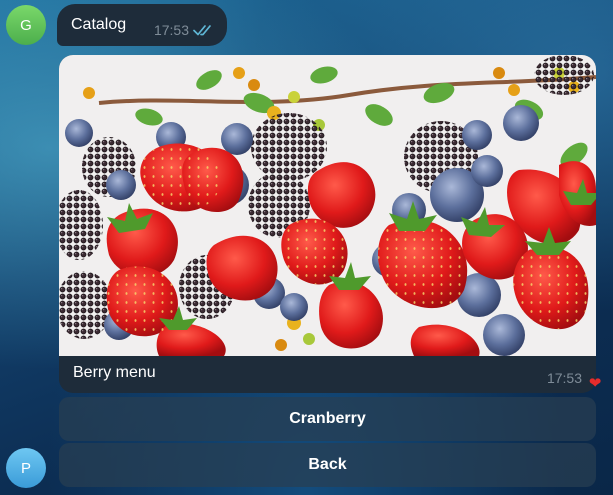 The width and height of the screenshot is (613, 495). I want to click on inline-button-label: Cranberry, so click(327, 418).